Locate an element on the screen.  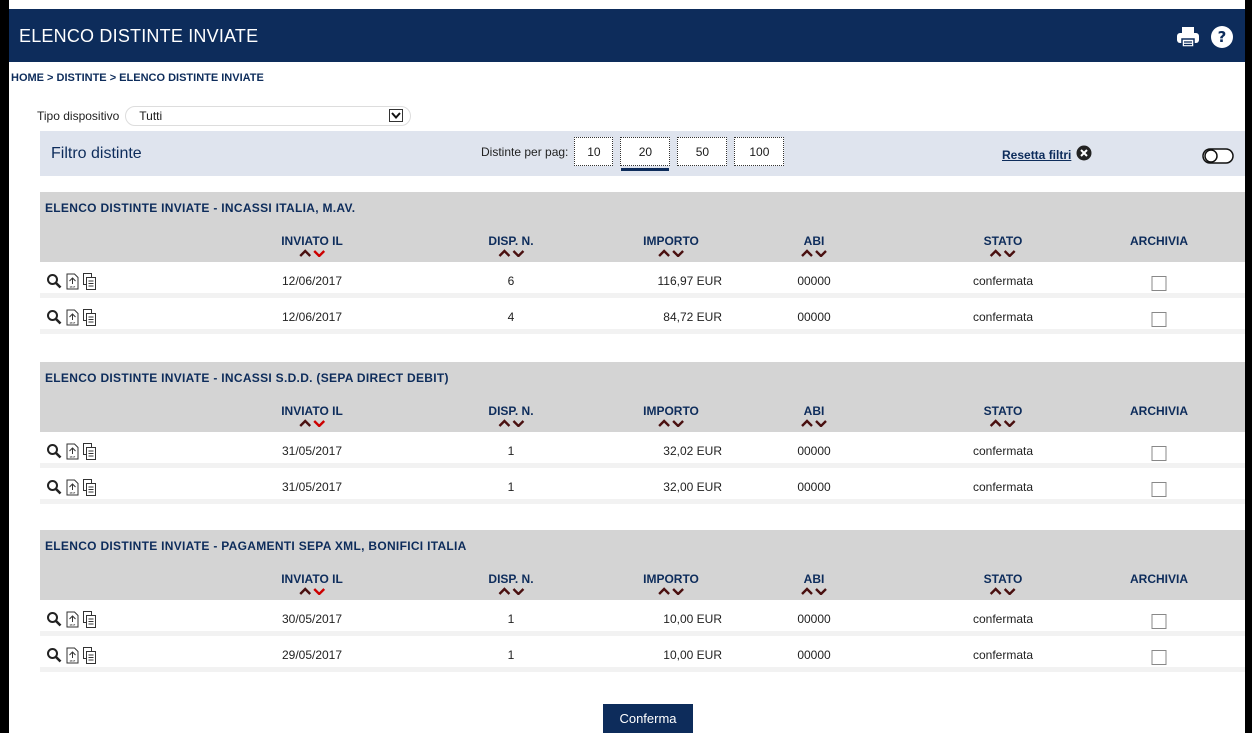
cell-date: 29/05/2017 is located at coordinates (312, 655).